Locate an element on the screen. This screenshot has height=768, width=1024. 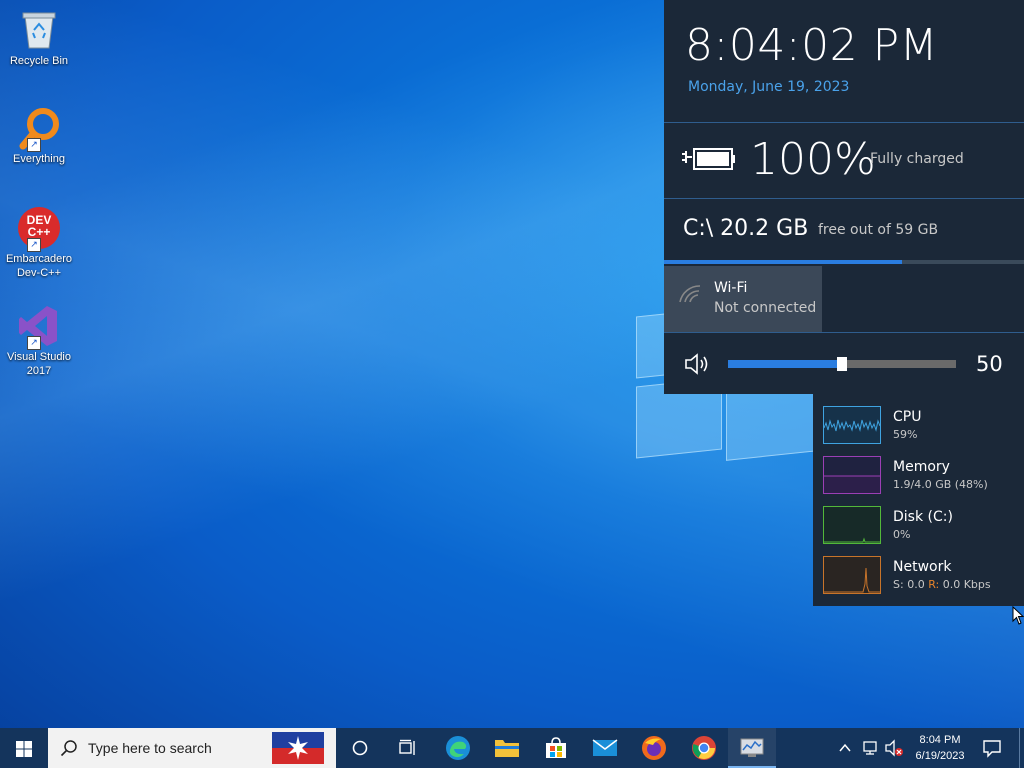
start-button is located at coordinates (24, 748).